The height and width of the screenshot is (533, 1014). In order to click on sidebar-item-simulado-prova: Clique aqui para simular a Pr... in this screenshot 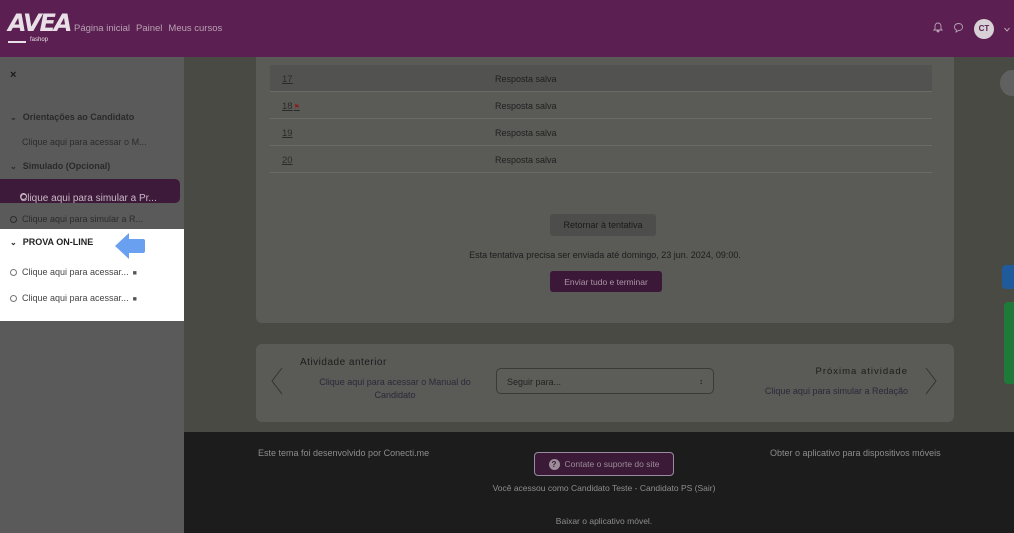, I will do `click(90, 191)`.